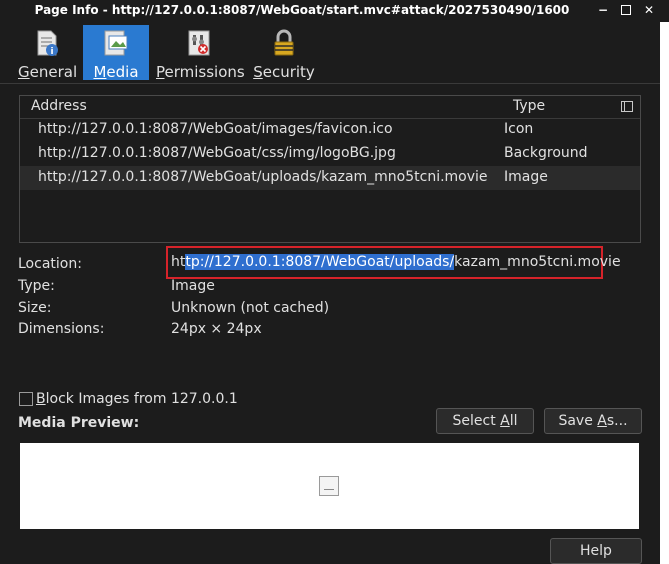  Describe the element at coordinates (288, 72) in the screenshot. I see `tab-security-label: ecurity` at that location.